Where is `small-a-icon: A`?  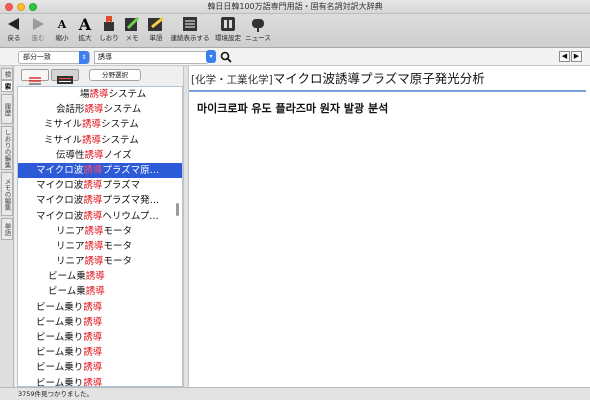 small-a-icon: A is located at coordinates (62, 24).